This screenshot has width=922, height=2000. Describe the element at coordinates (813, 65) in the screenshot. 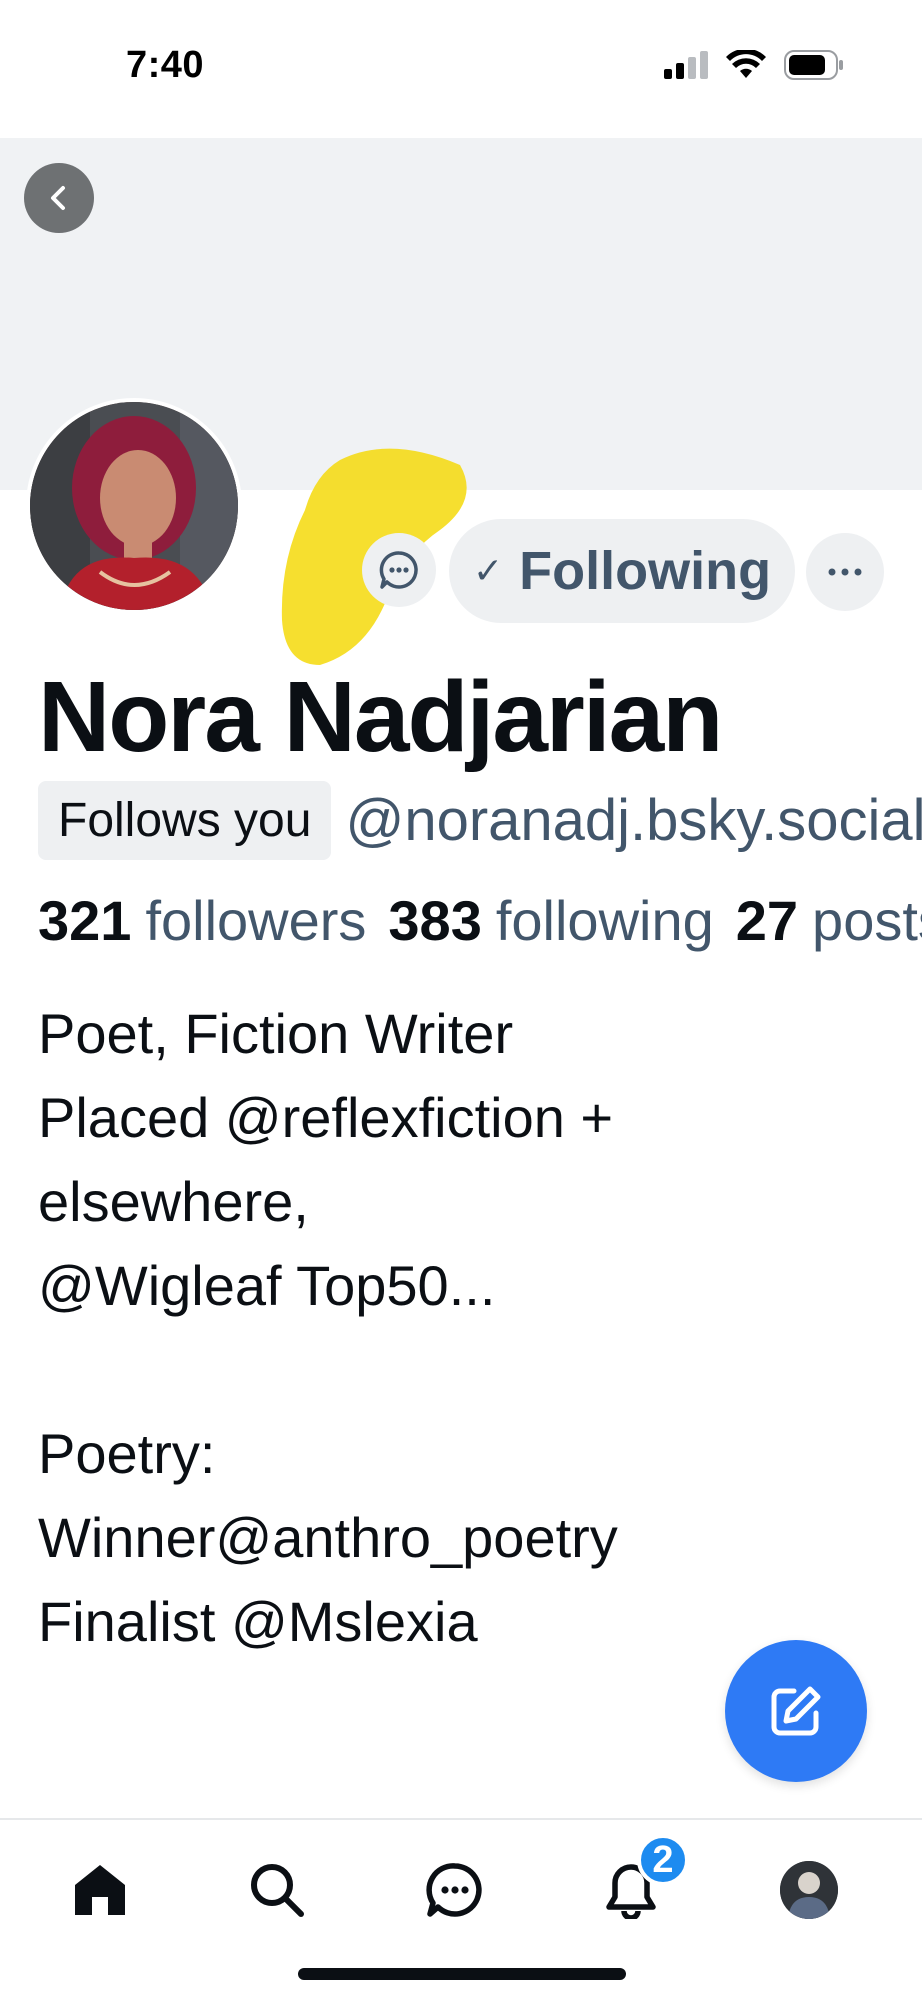

I see `battery-icon` at that location.